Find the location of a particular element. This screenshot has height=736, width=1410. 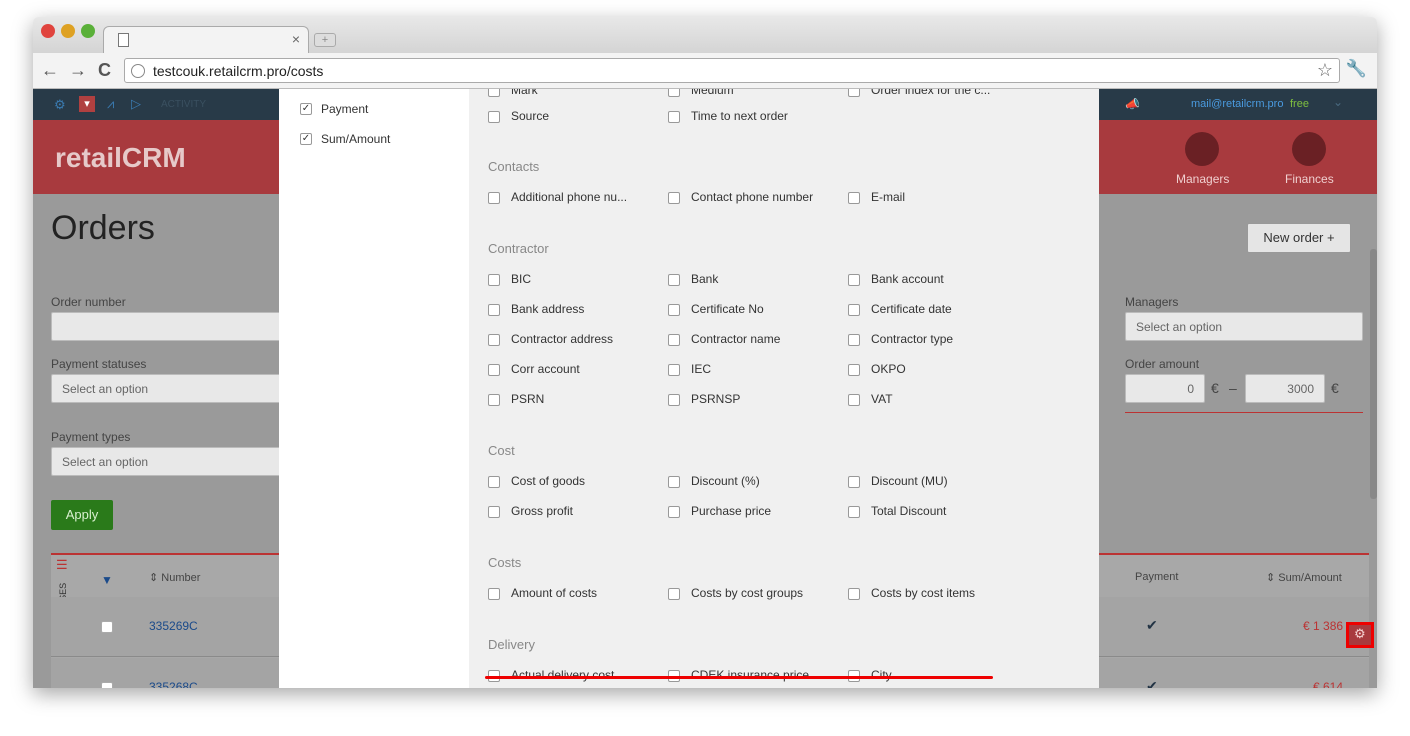

new-order-button: New order + is located at coordinates (1299, 238).